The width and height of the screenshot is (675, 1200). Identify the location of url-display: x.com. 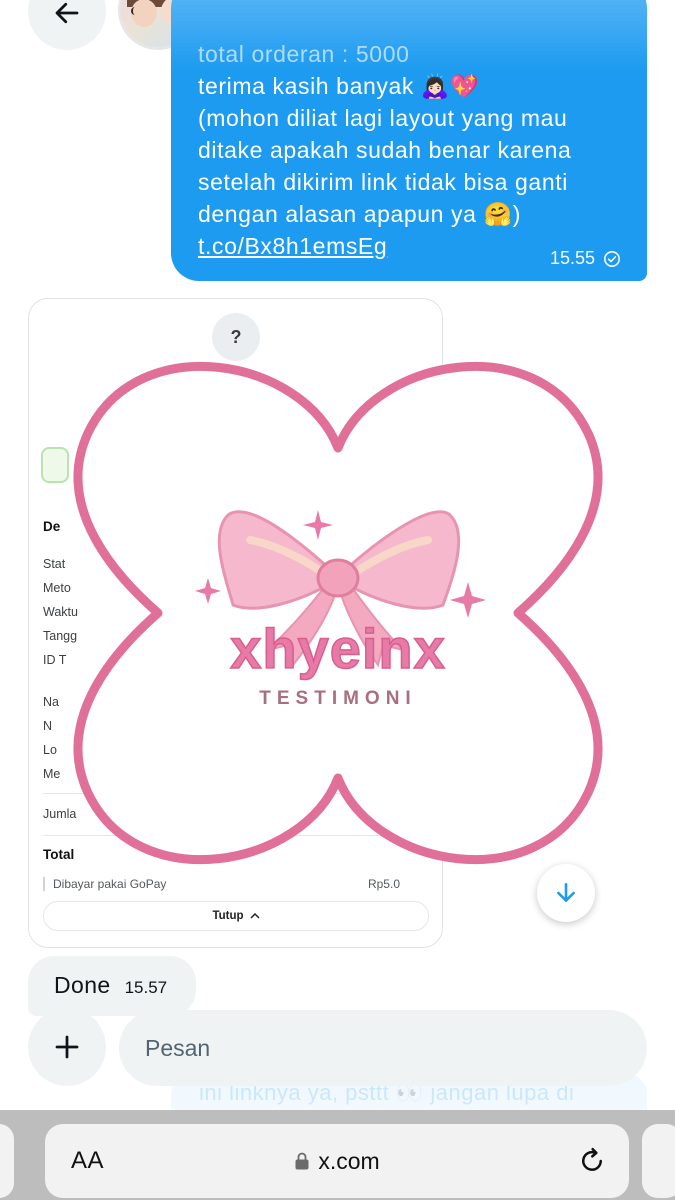
(337, 1161).